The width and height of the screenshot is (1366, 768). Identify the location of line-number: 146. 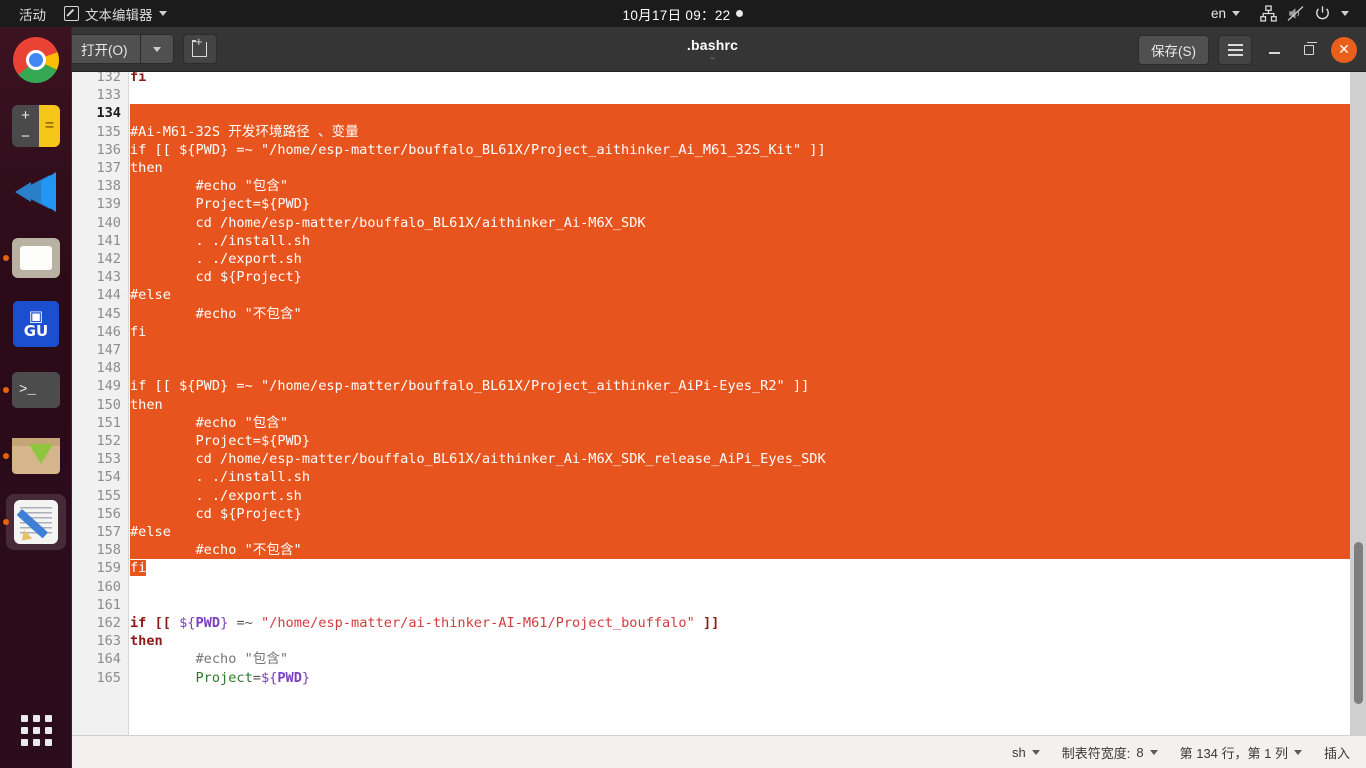
(108, 331).